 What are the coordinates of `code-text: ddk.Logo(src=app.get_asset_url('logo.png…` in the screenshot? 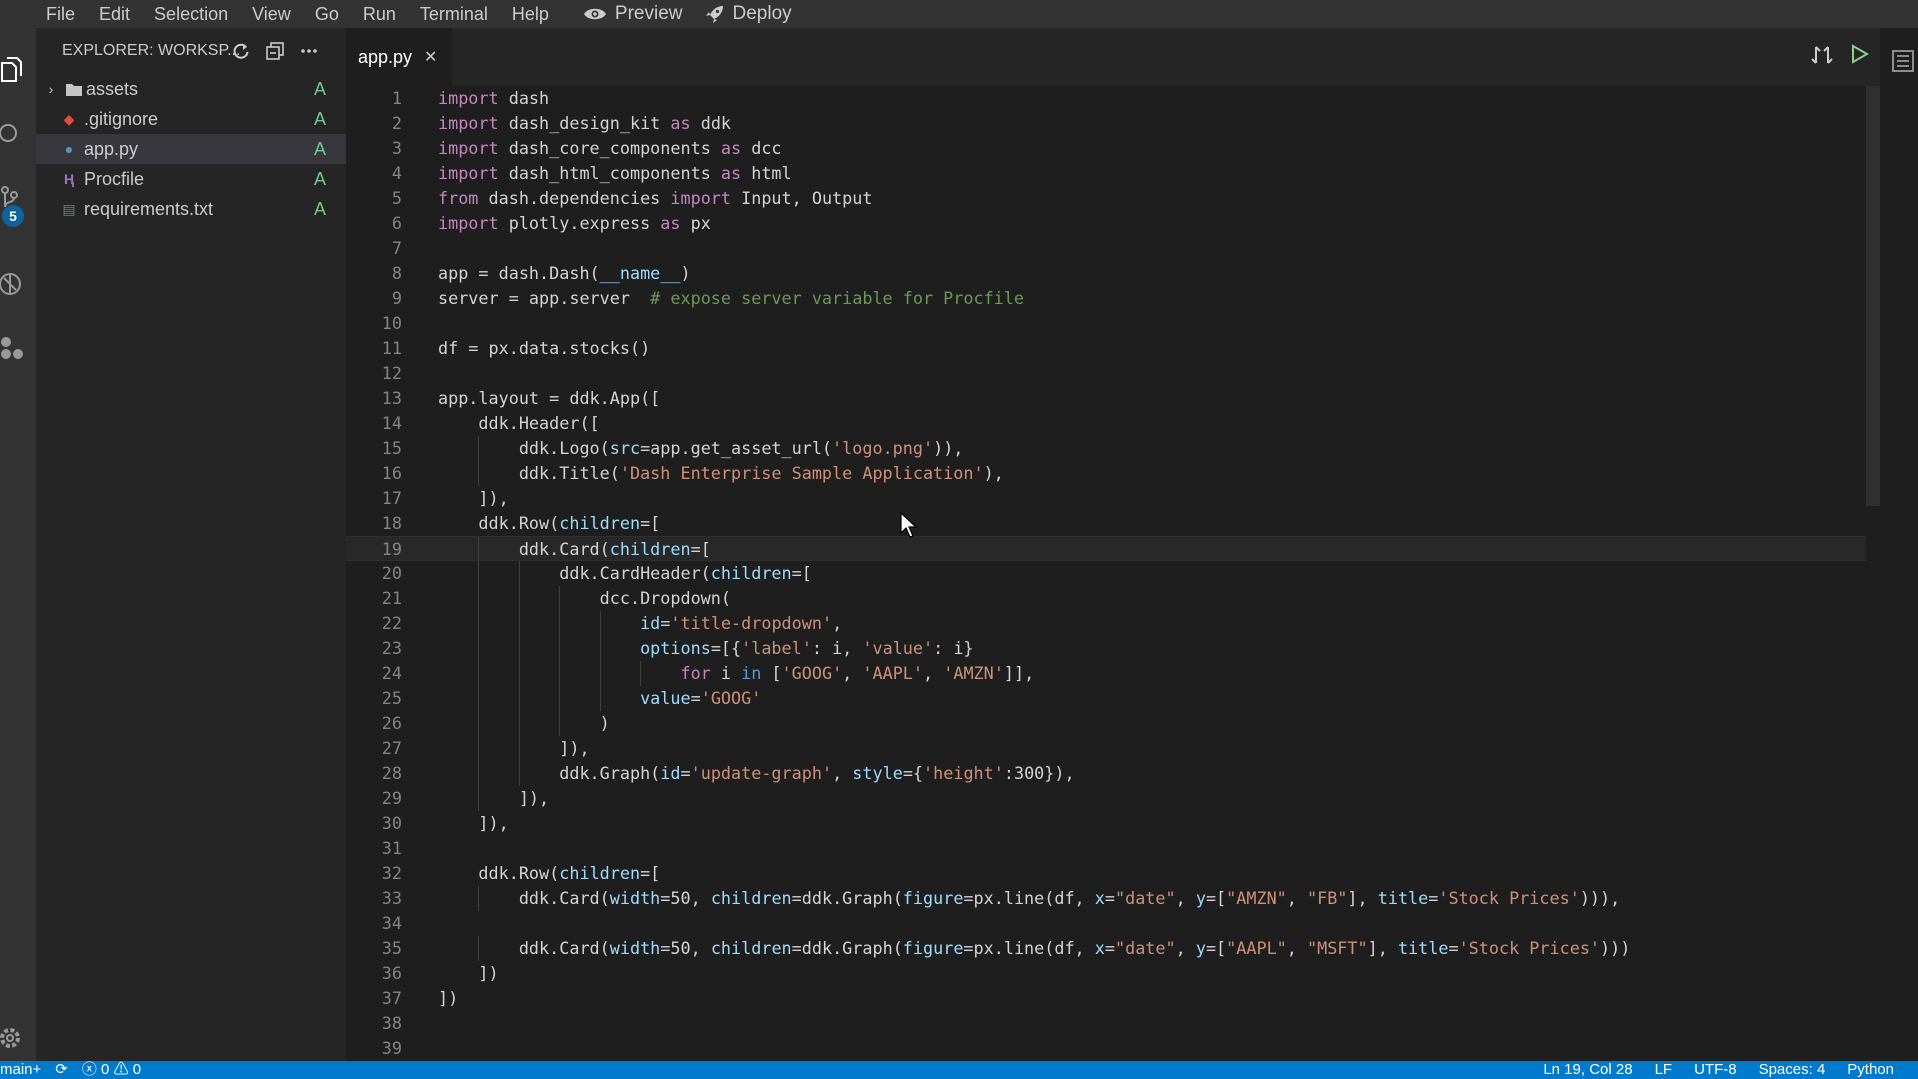 It's located at (701, 448).